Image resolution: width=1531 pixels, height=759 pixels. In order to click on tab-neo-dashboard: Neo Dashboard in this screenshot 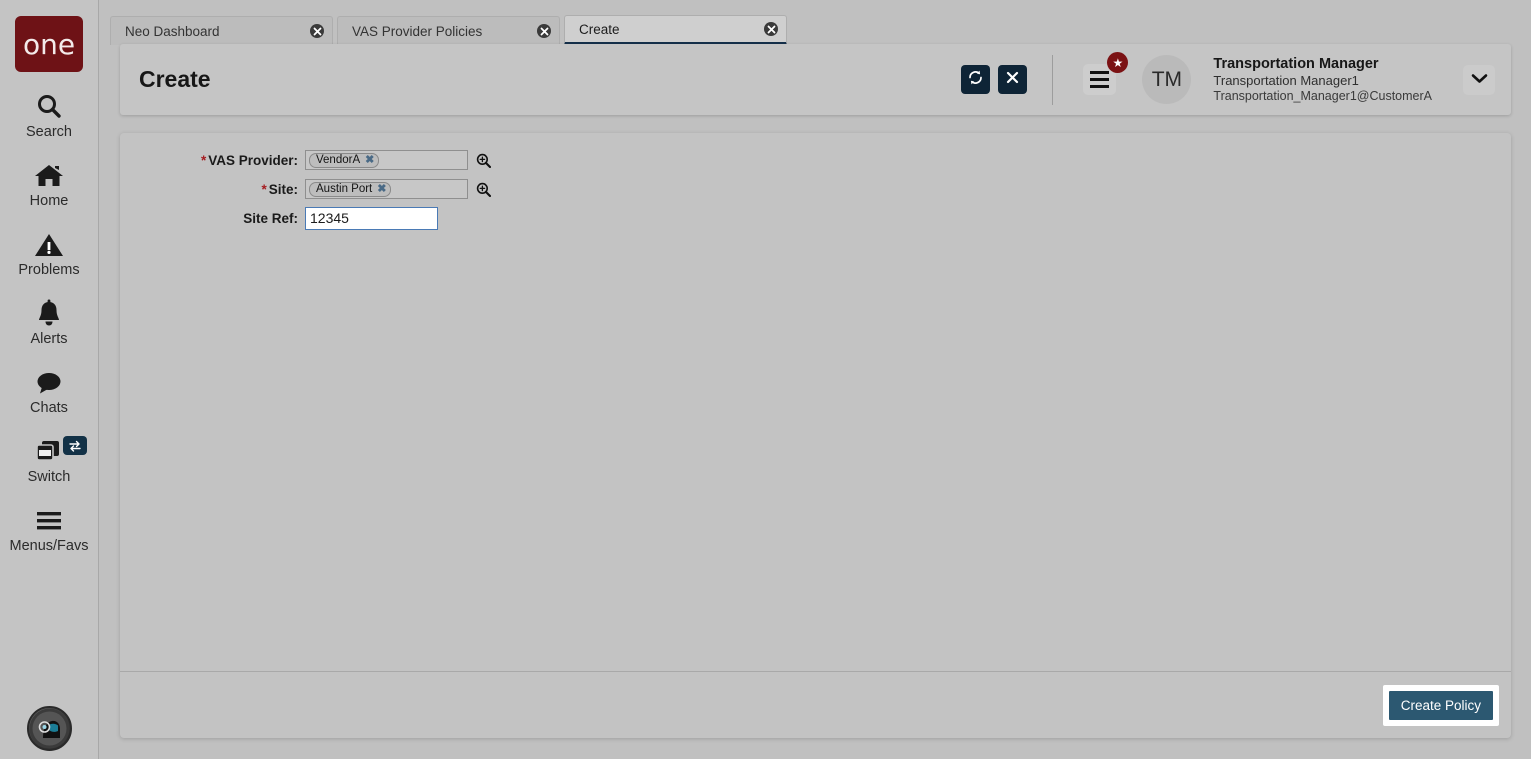, I will do `click(221, 30)`.